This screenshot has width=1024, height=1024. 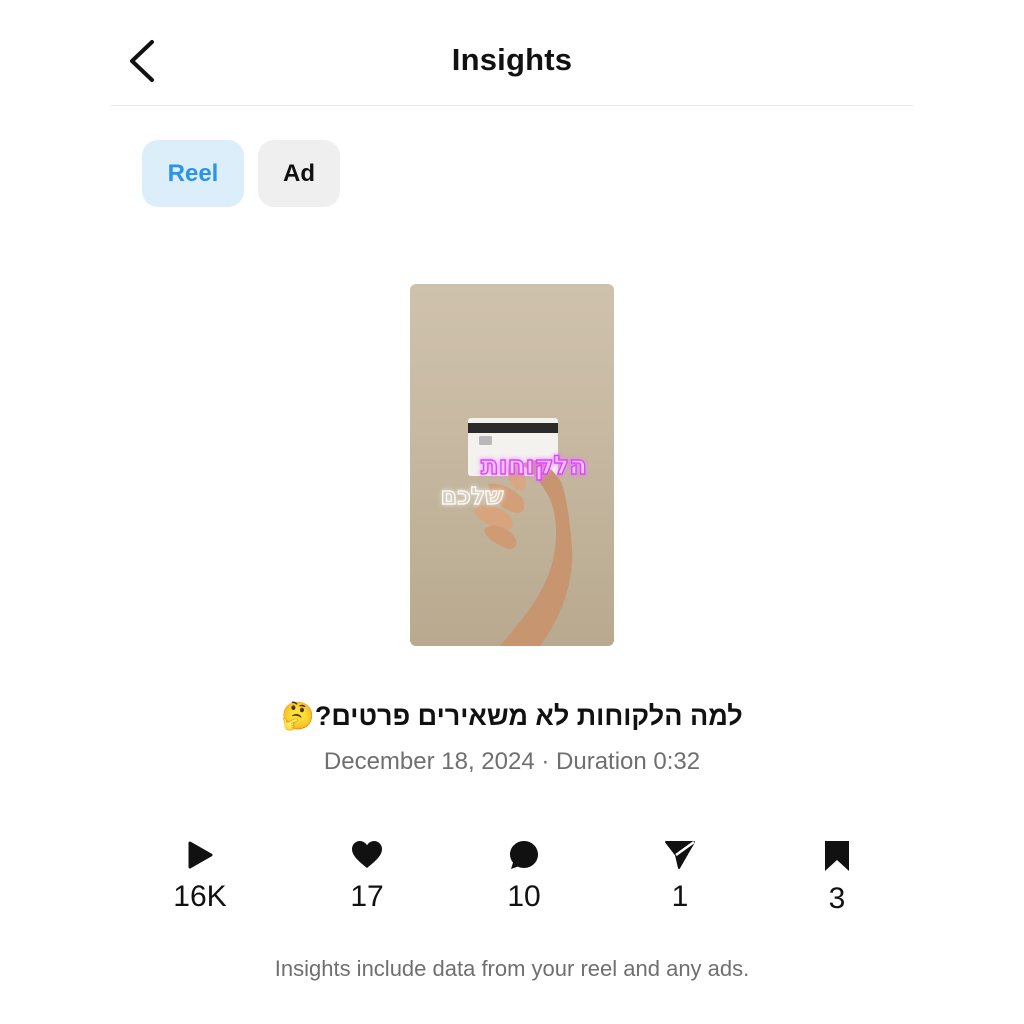 I want to click on tab-bar: Reel Ad, so click(x=241, y=173).